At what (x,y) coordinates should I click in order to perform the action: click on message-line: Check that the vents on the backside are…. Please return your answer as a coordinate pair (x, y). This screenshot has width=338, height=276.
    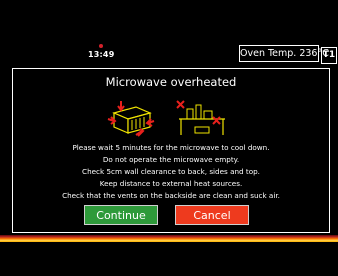
    Looking at the image, I should click on (171, 195).